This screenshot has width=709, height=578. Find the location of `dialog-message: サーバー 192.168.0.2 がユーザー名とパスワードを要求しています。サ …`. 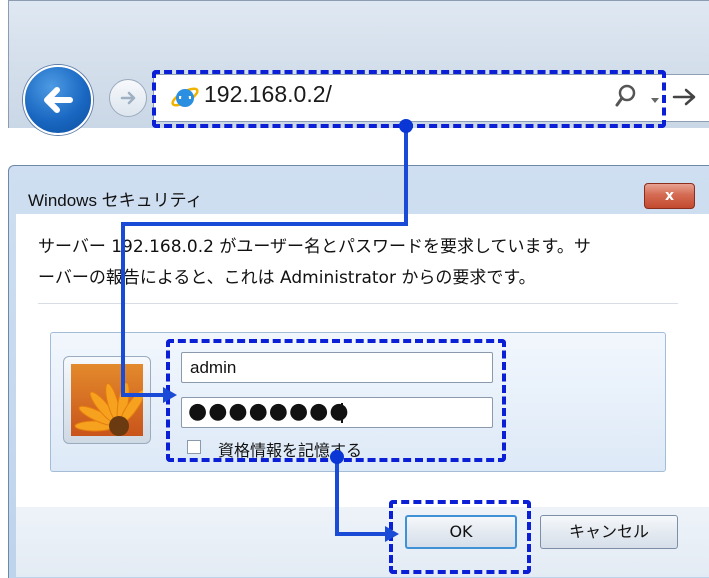

dialog-message: サーバー 192.168.0.2 がユーザー名とパスワードを要求しています。サ … is located at coordinates (358, 263).